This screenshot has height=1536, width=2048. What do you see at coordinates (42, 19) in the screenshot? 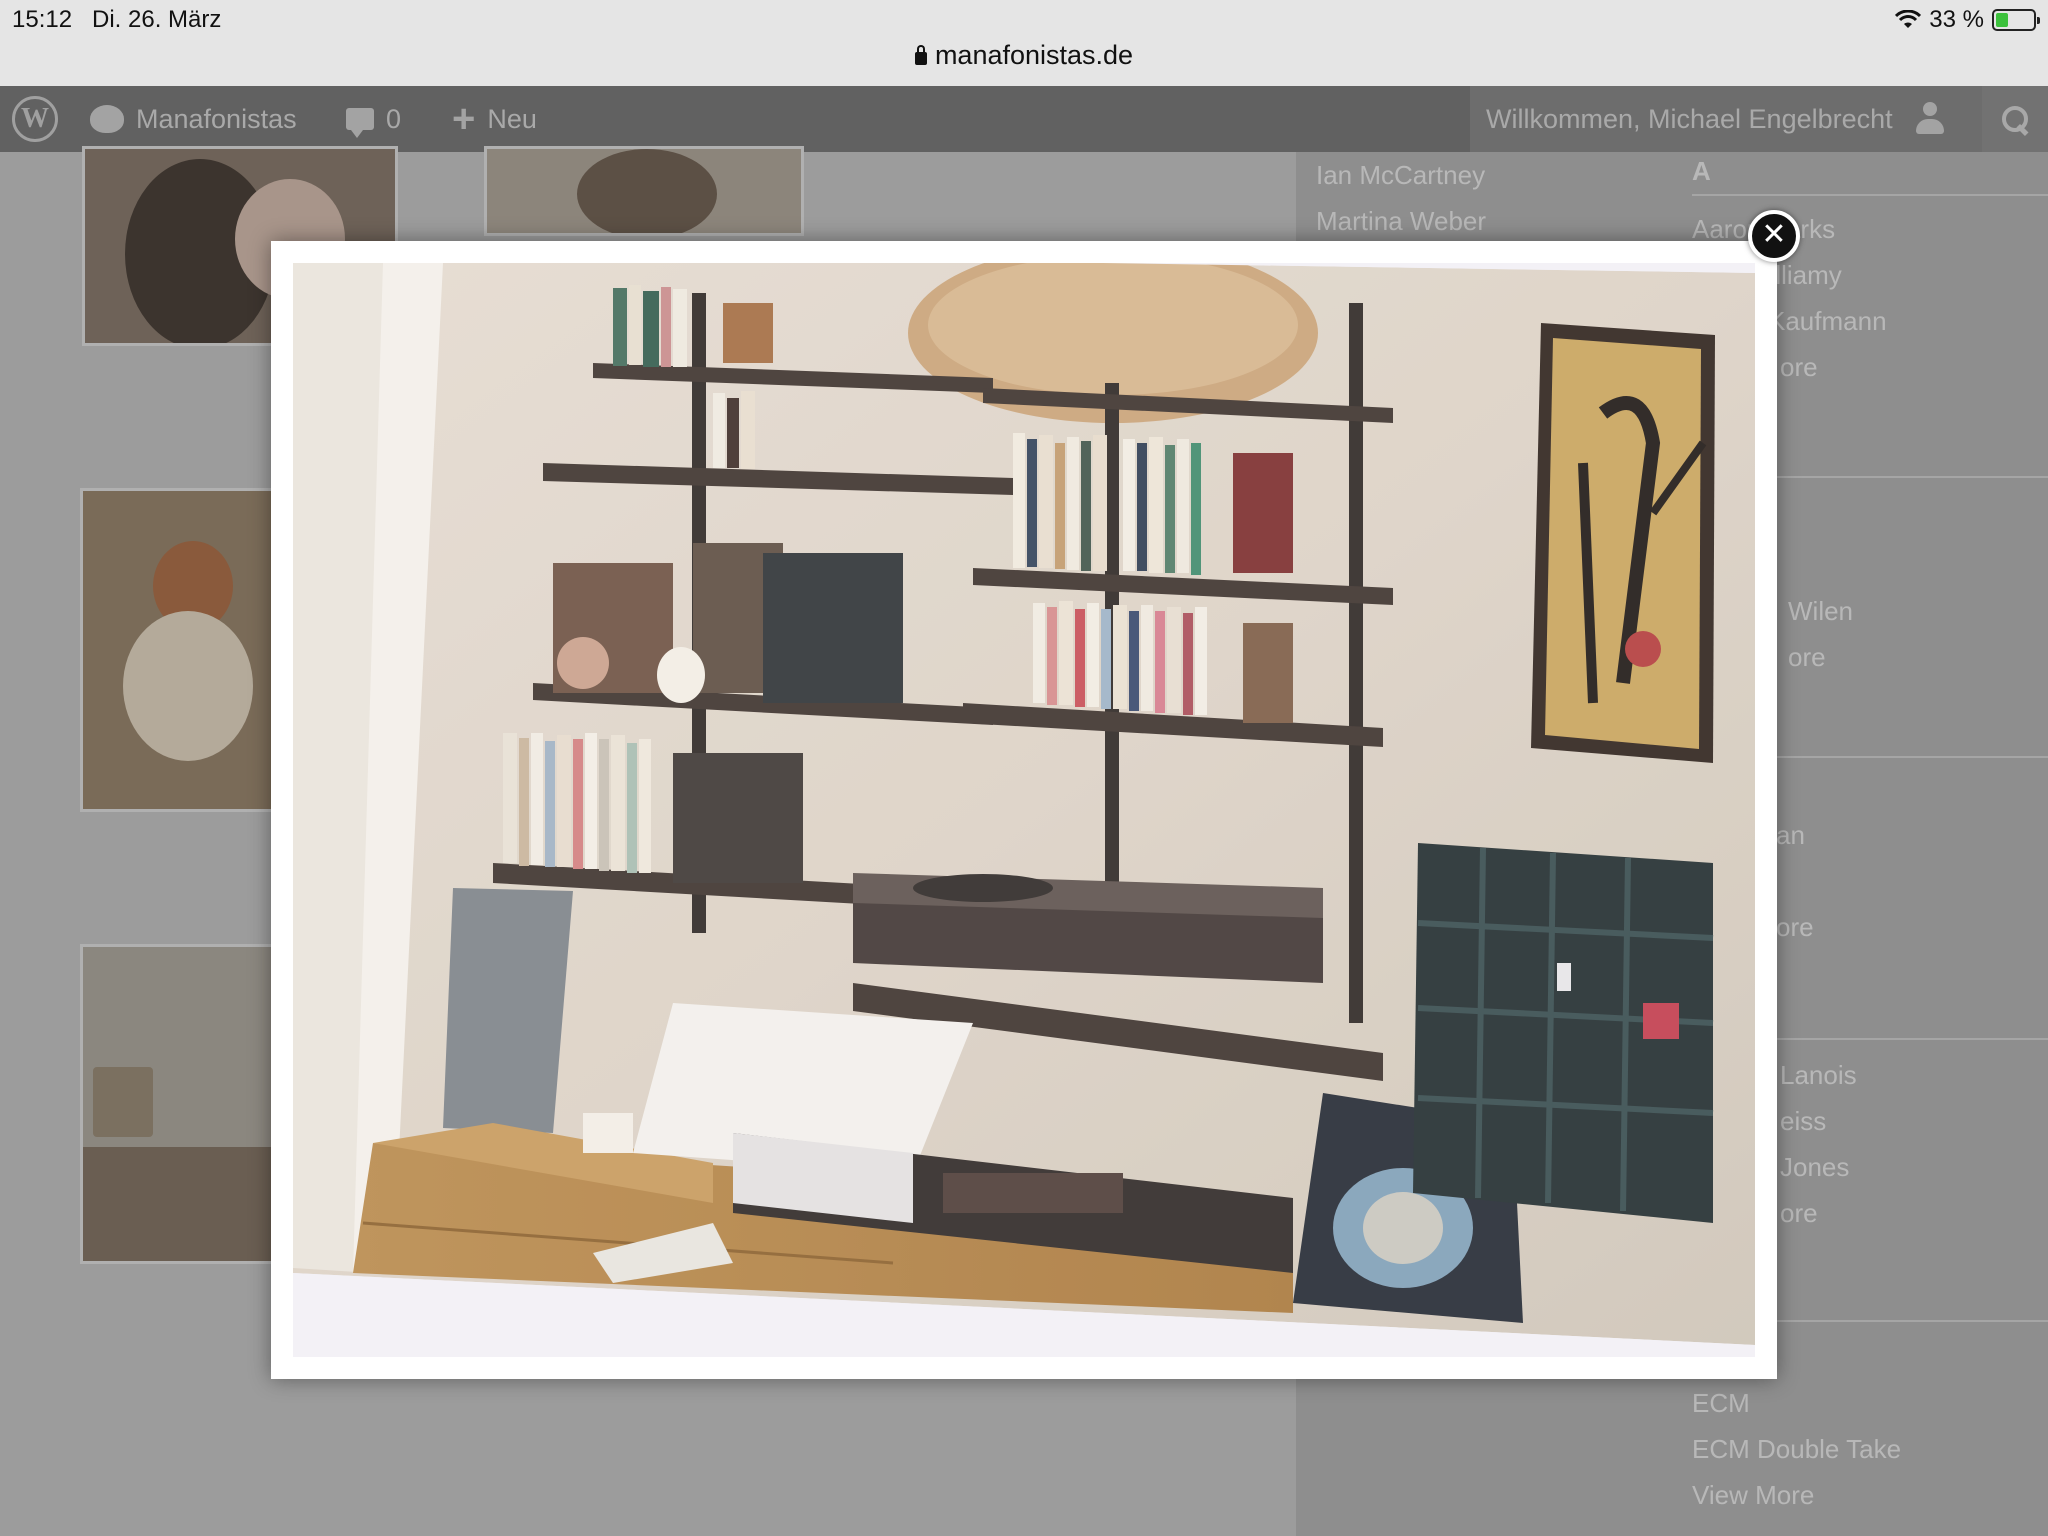
I see `status-time: 15:12` at bounding box center [42, 19].